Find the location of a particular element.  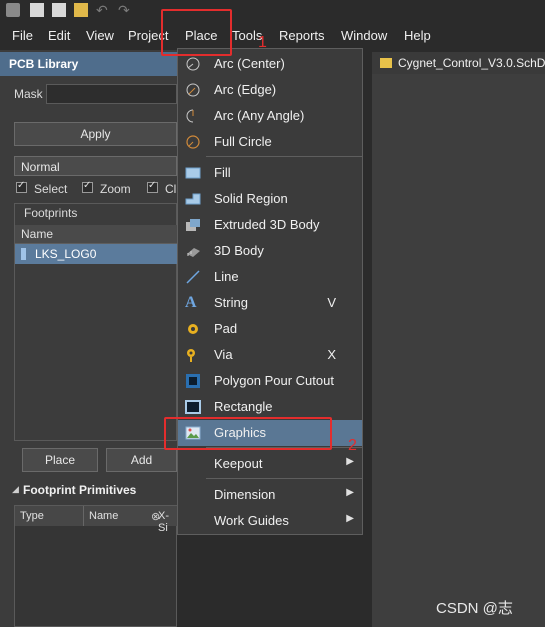

save-all-icon is located at coordinates (59, 10).